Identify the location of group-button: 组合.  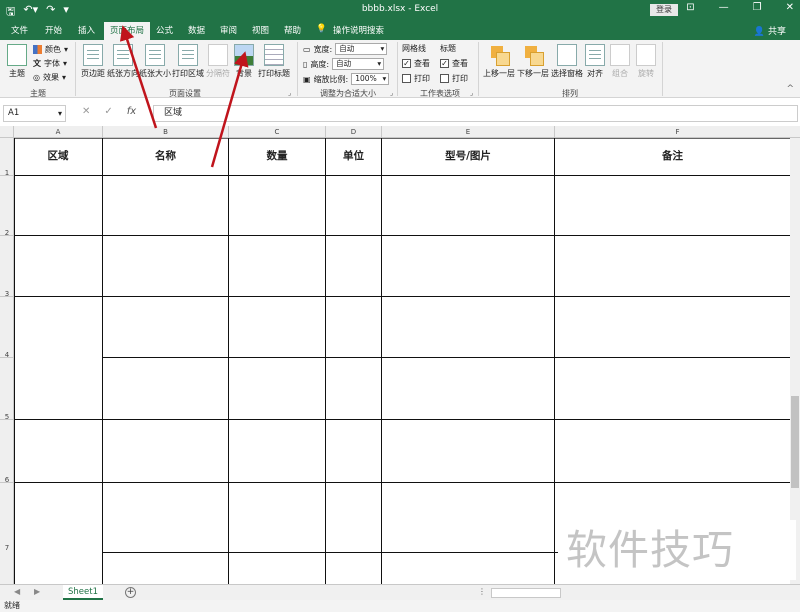
(620, 61).